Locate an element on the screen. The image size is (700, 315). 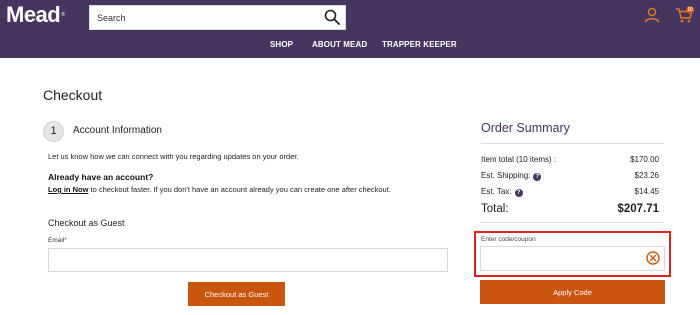
step-title: Account Information is located at coordinates (117, 130).